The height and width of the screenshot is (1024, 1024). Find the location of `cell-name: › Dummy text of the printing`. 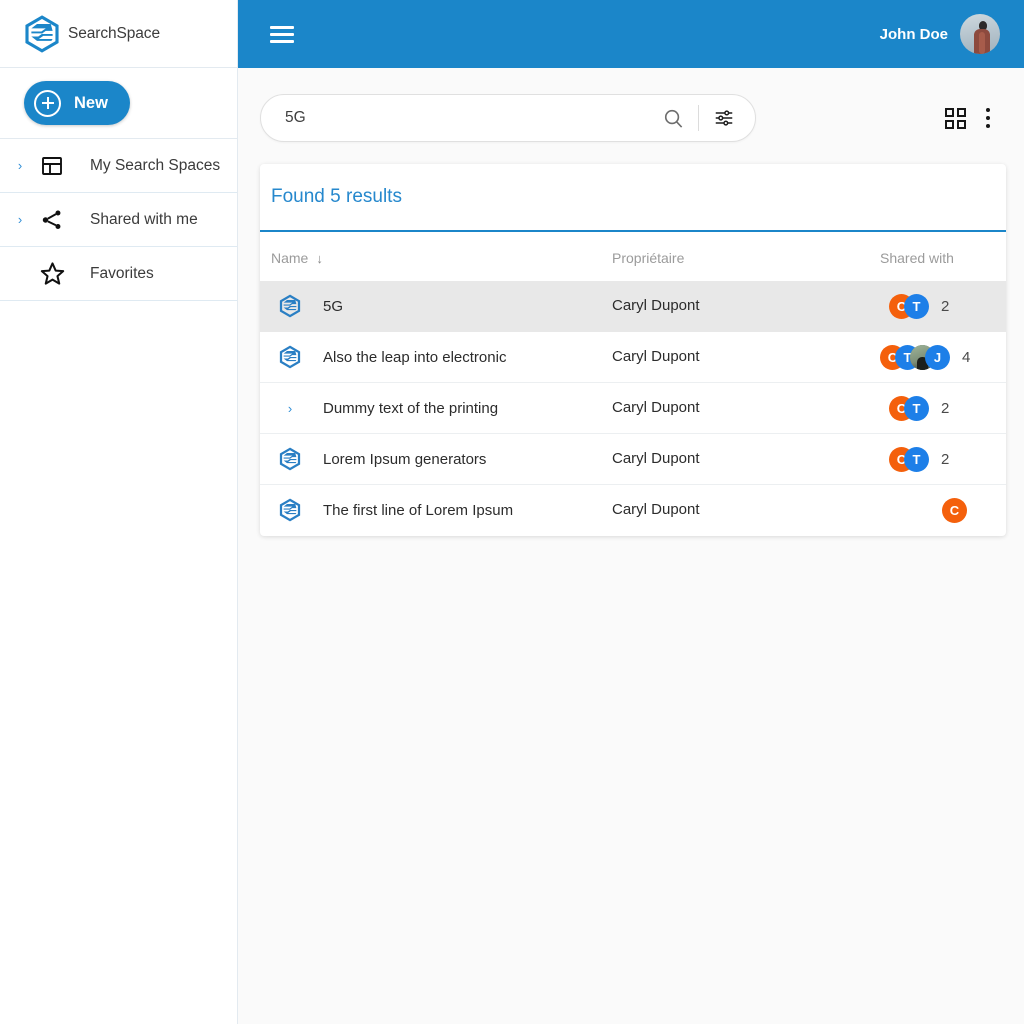

cell-name: › Dummy text of the printing is located at coordinates (436, 408).